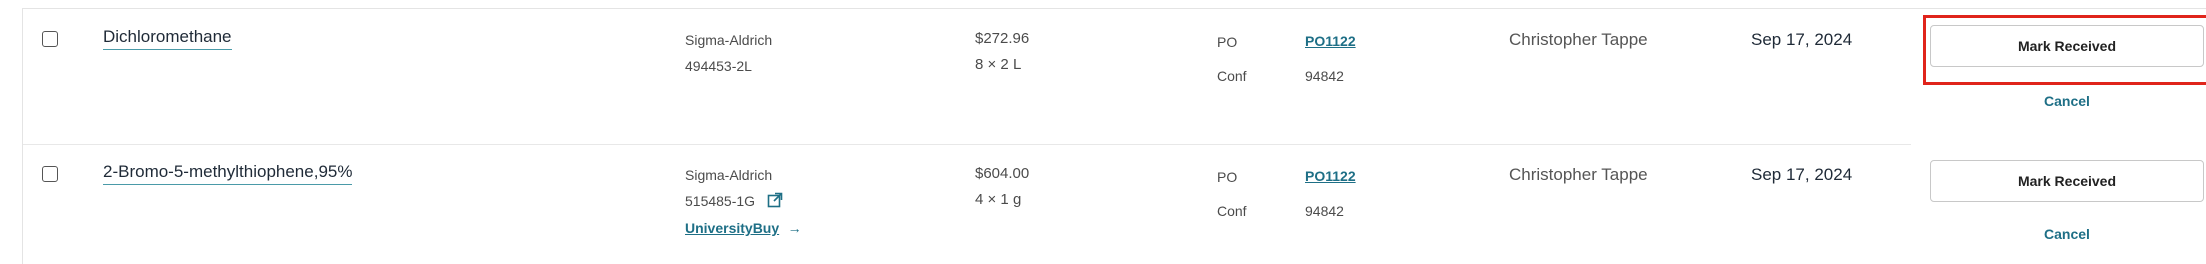 This screenshot has width=2206, height=264. I want to click on universitybuy-link-wrap: UniversityBuy →, so click(743, 229).